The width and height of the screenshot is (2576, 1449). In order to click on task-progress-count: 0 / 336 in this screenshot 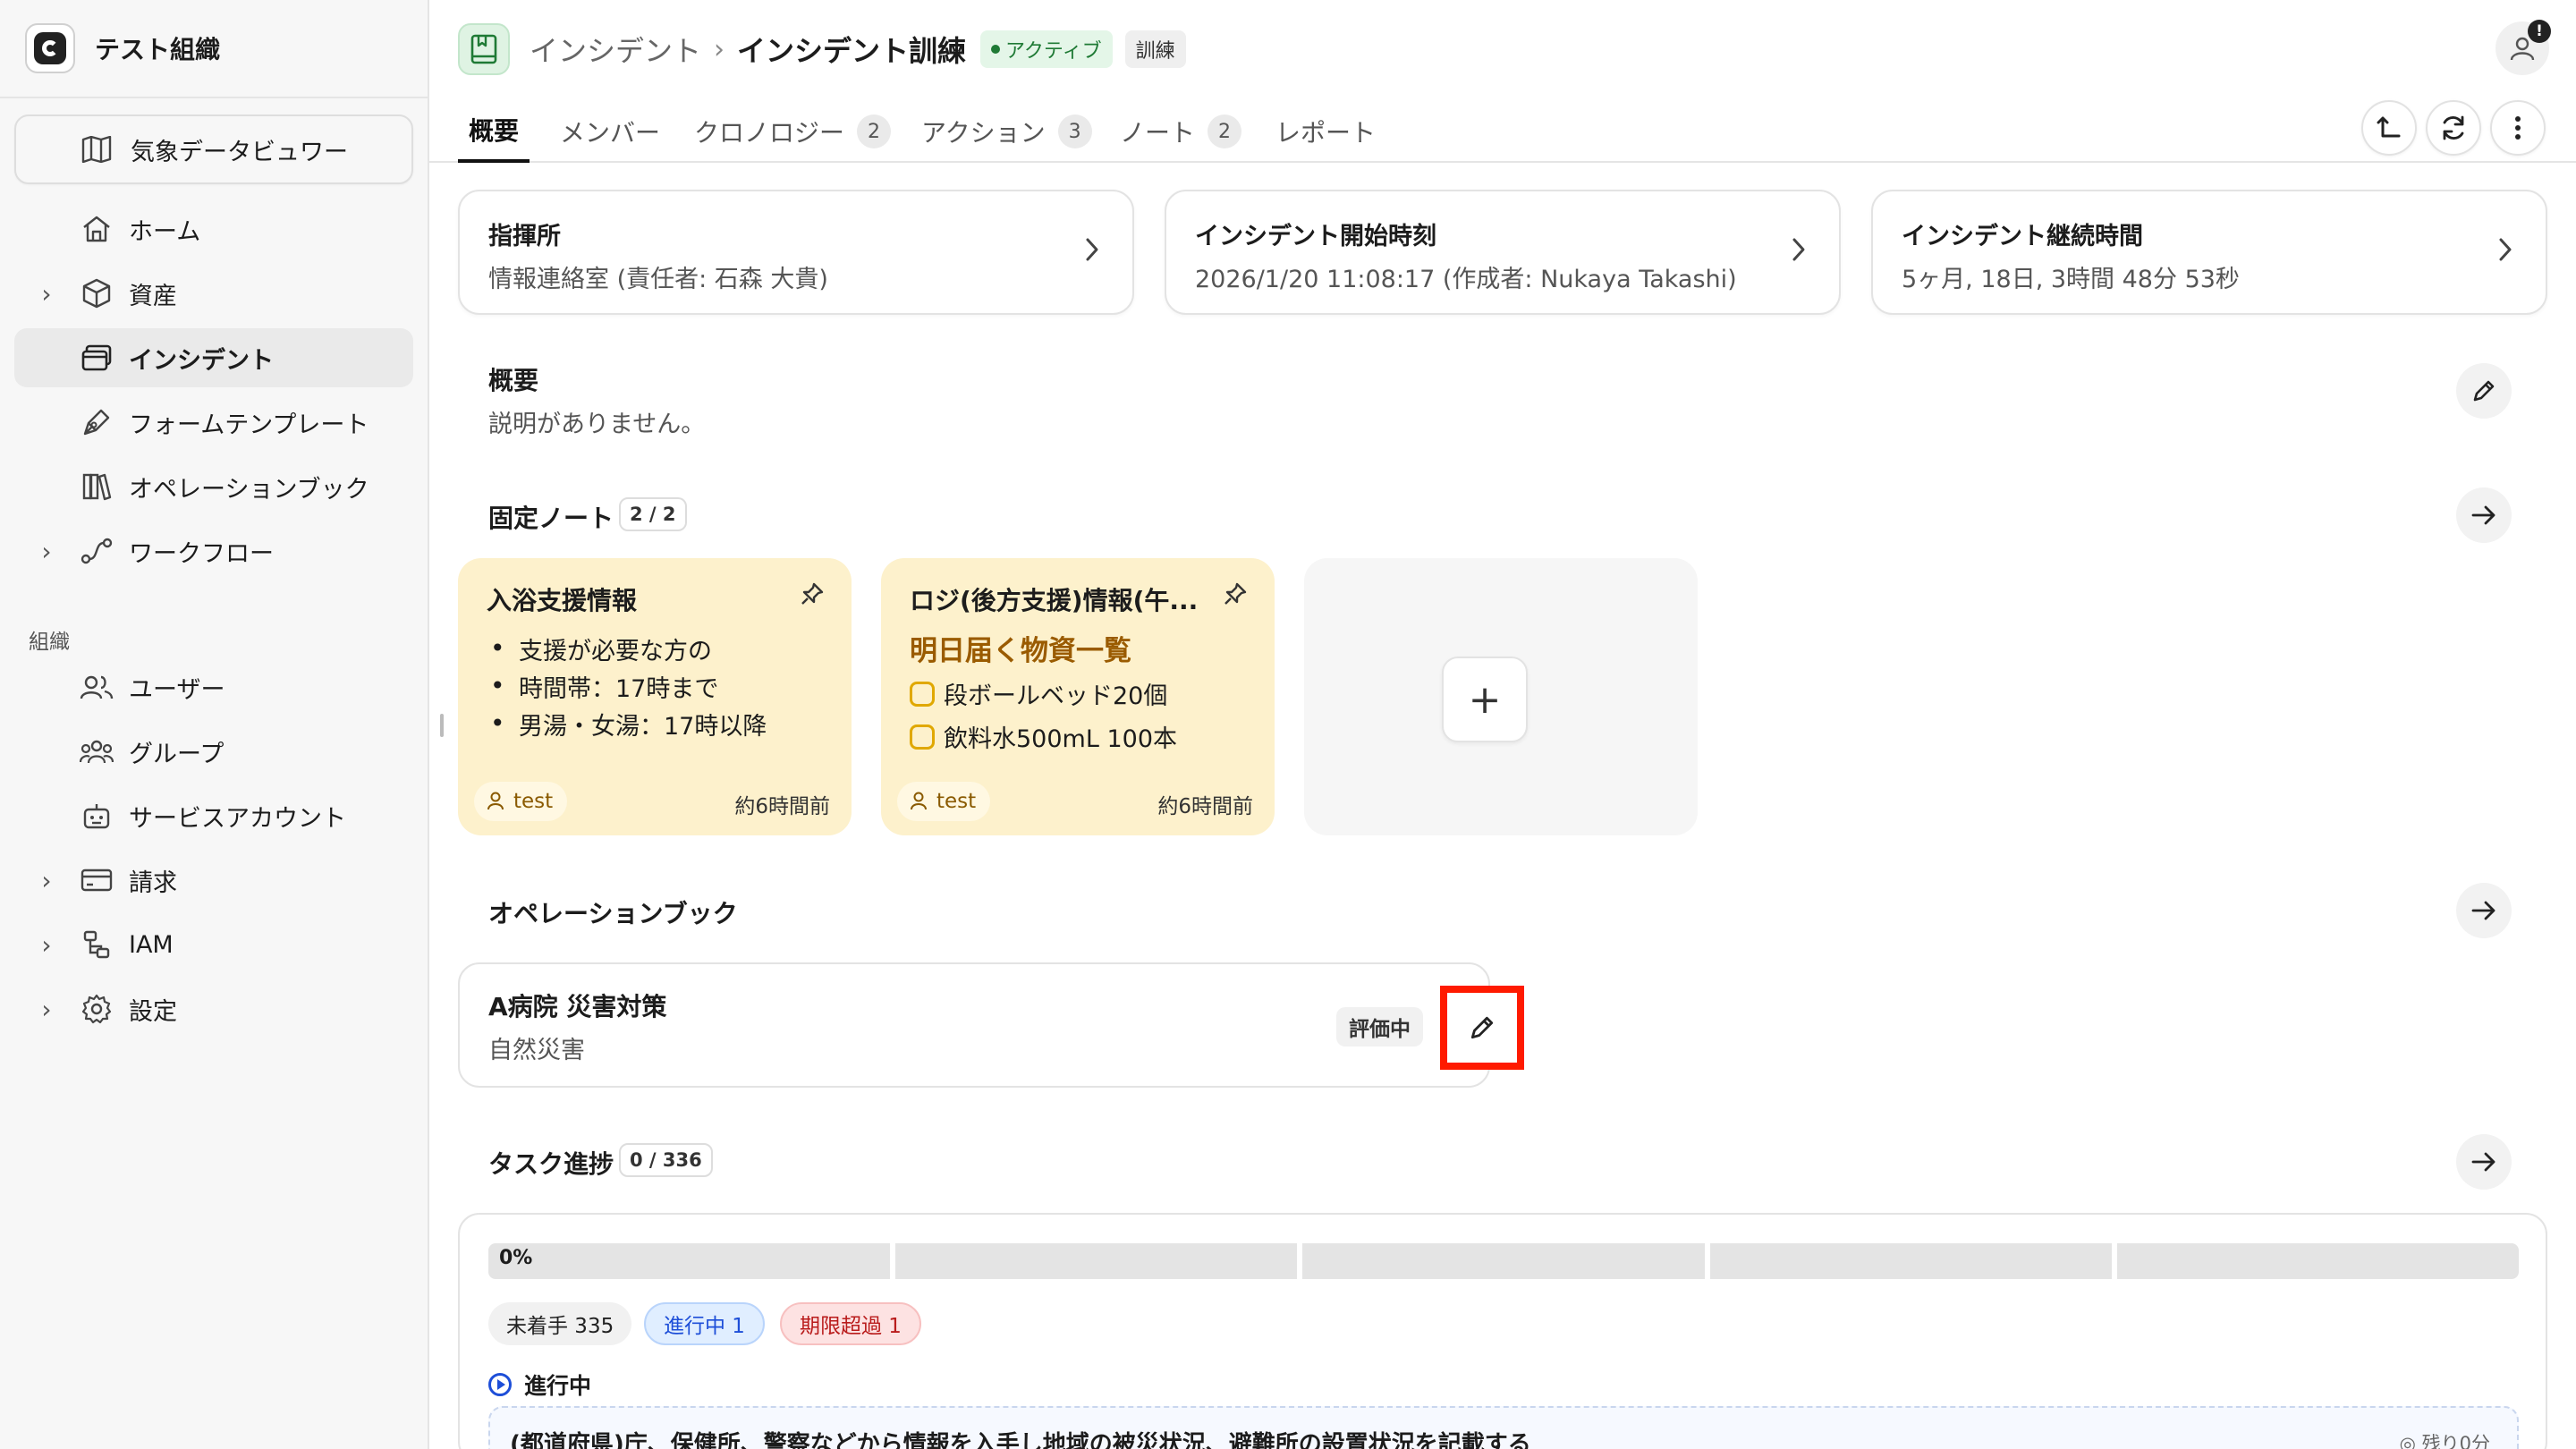, I will do `click(666, 1160)`.